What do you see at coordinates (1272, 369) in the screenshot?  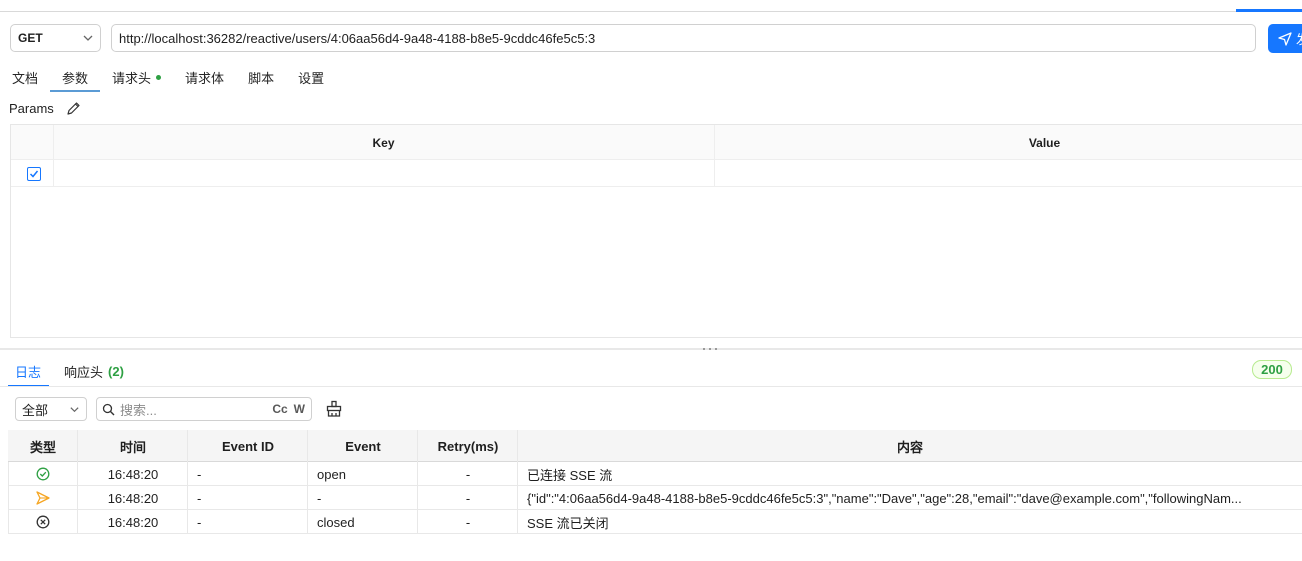 I see `status-badge: 200` at bounding box center [1272, 369].